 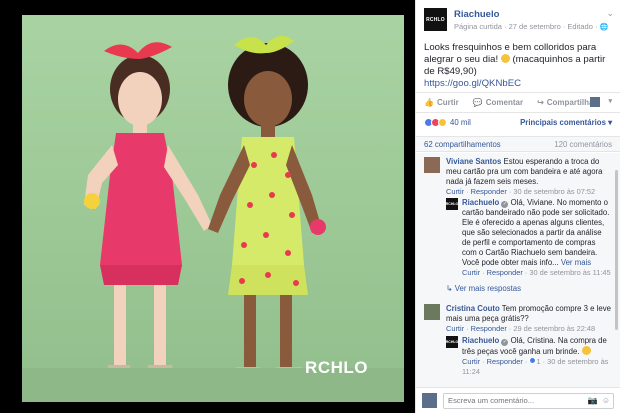 I want to click on post-actions: 👍 Curtir 💬 Comentar ↪ Compartilhar ▾, so click(x=518, y=102).